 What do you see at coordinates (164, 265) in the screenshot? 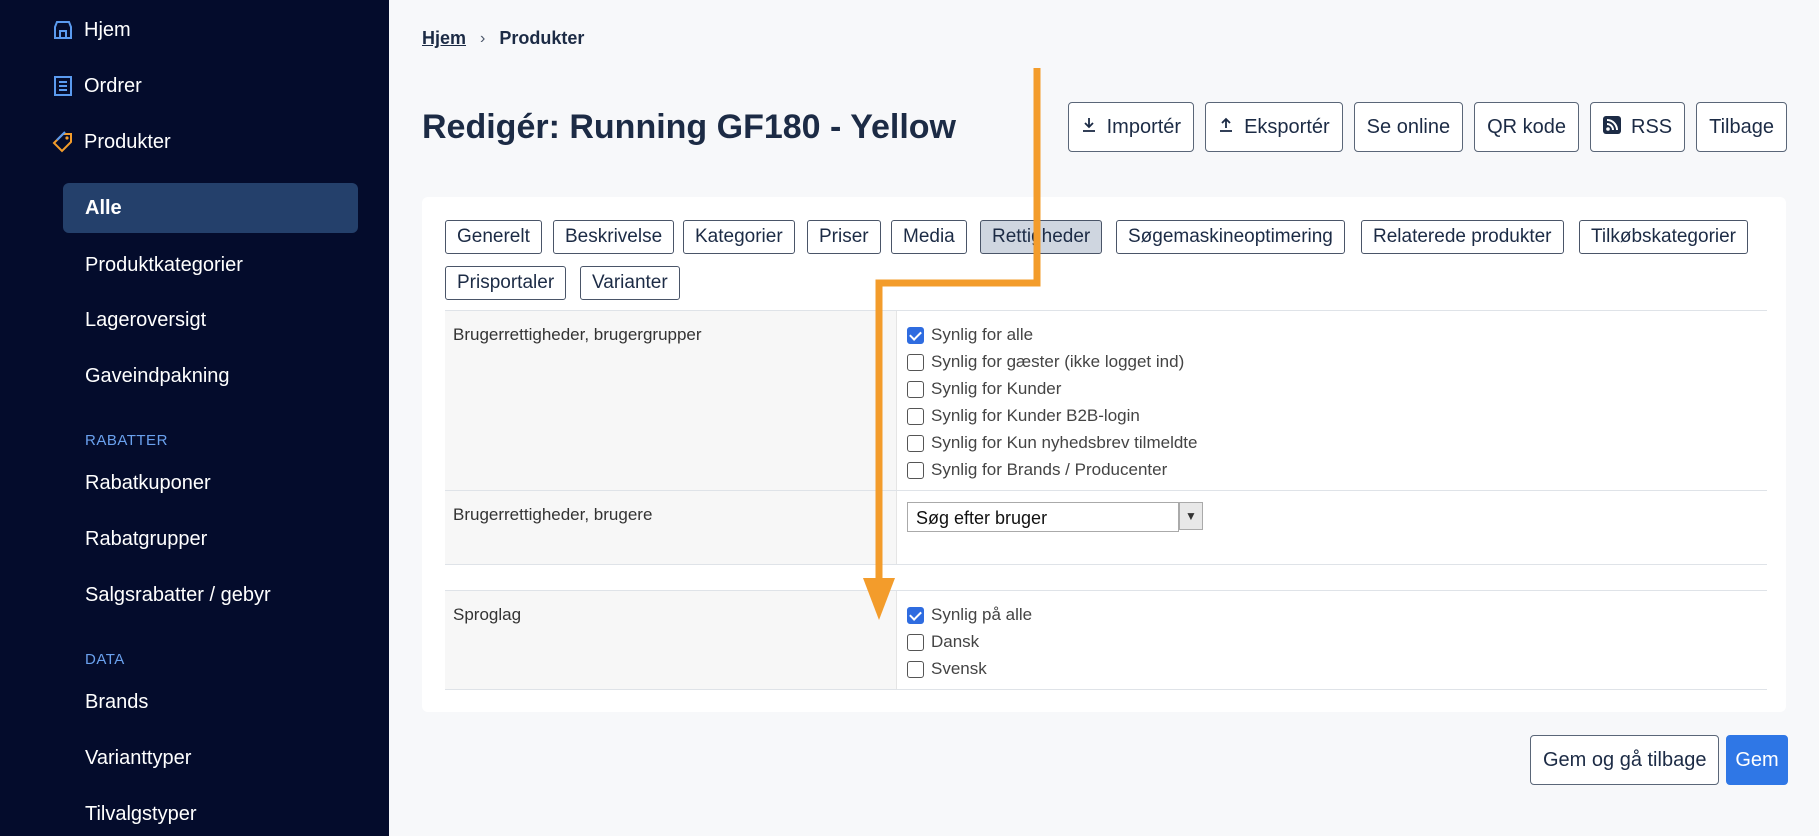
I see `sidebar-item-produktkategorier: Produktkategorier` at bounding box center [164, 265].